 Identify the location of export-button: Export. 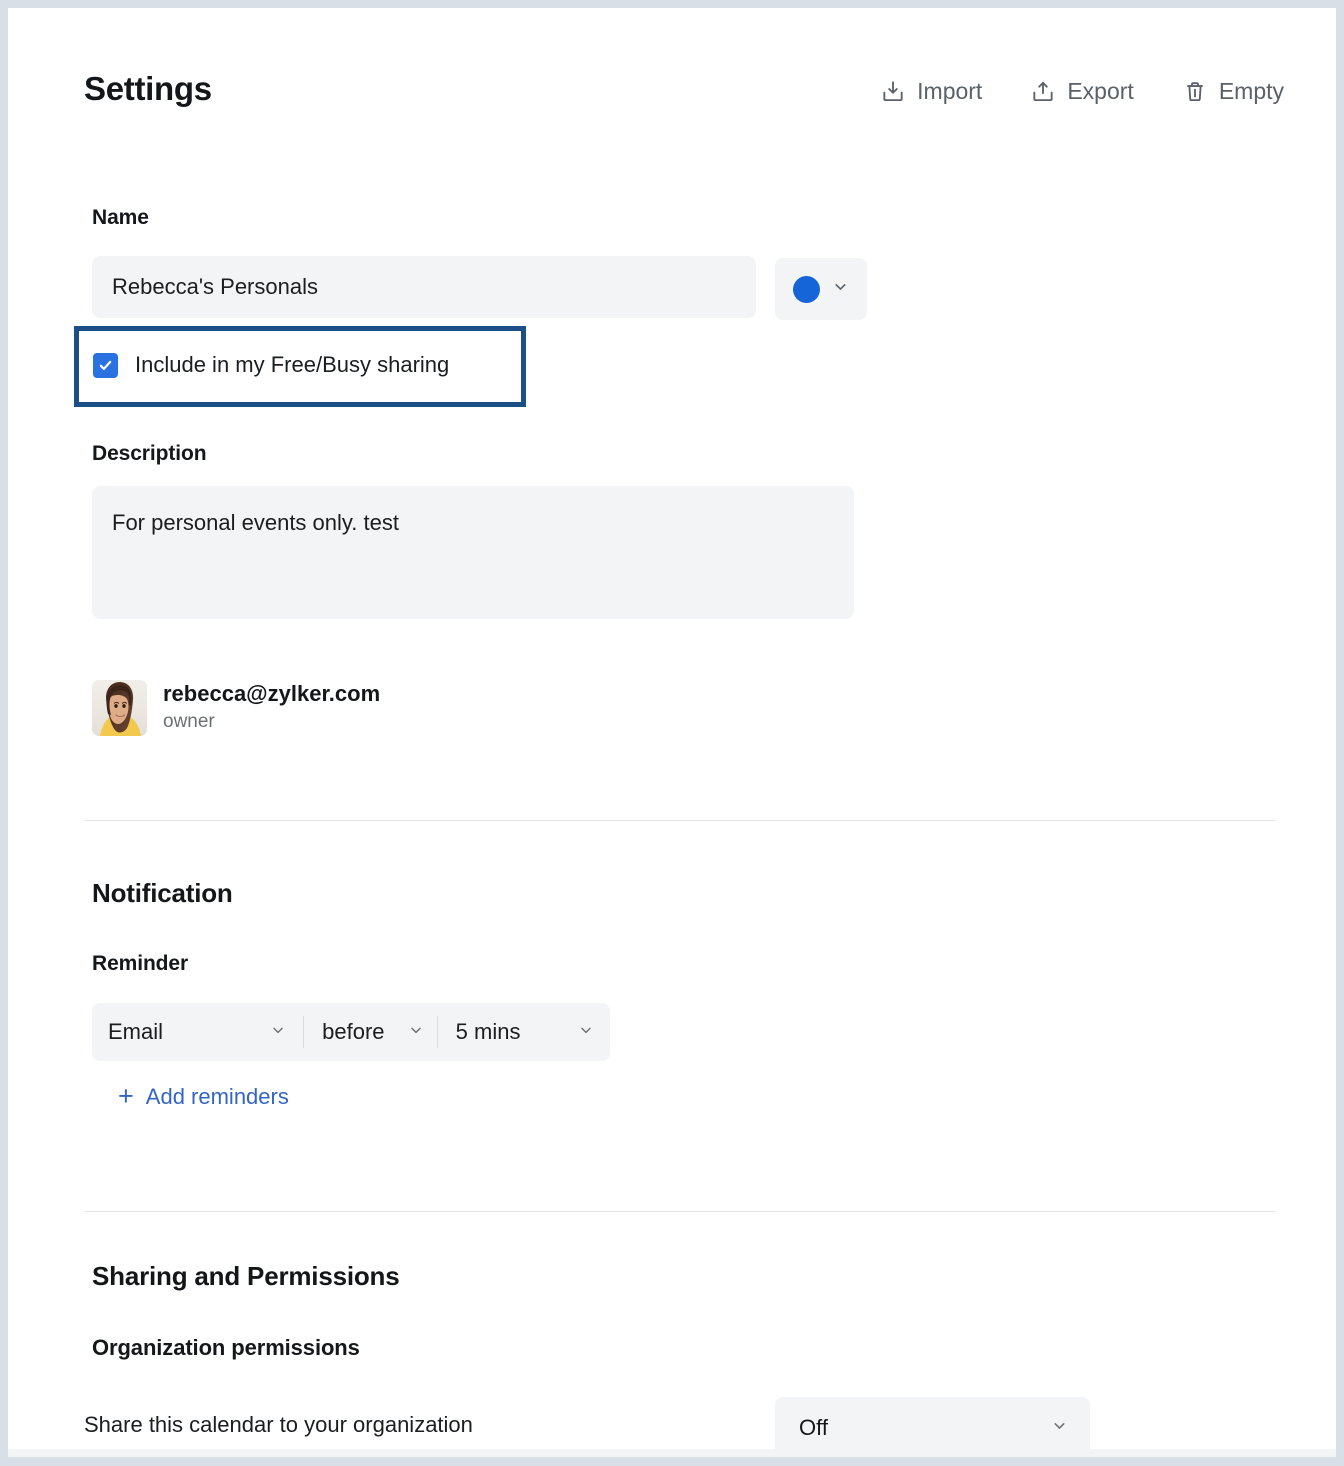
(1081, 91).